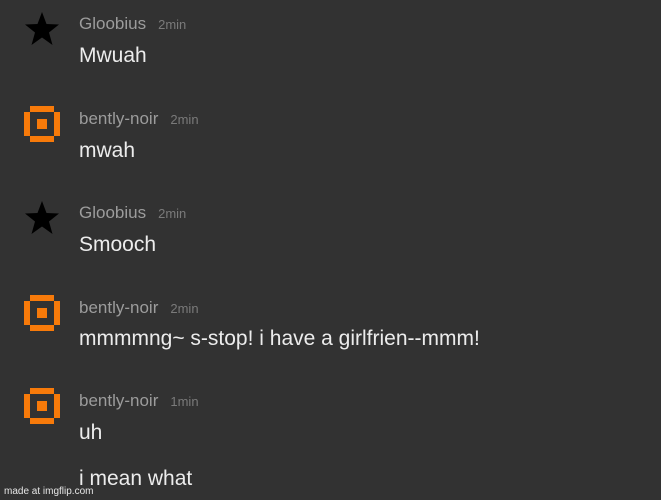 This screenshot has height=500, width=661. I want to click on message-text: mwah, so click(107, 150).